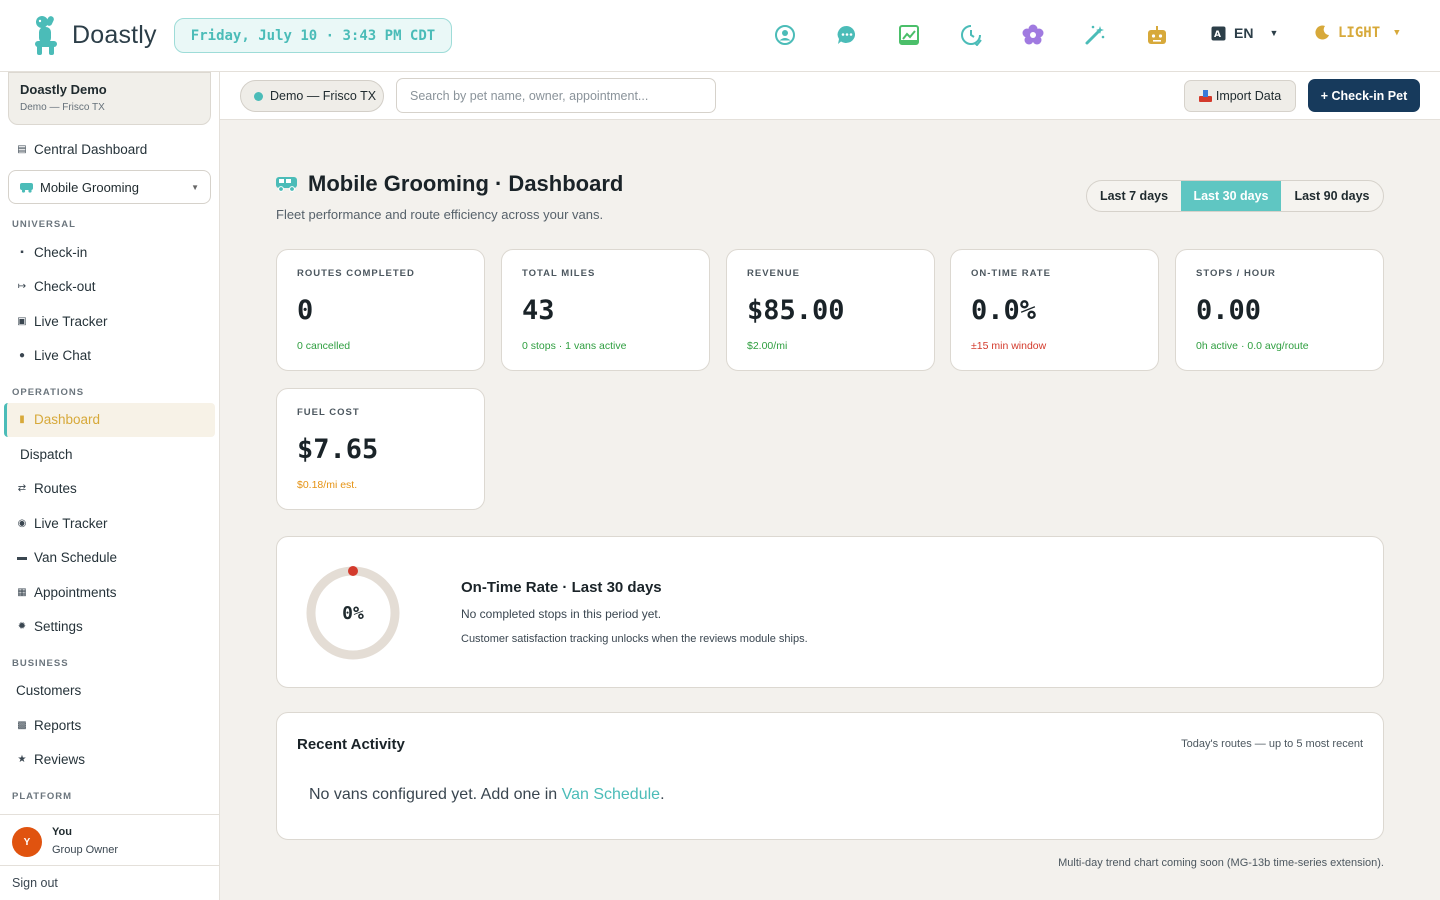  Describe the element at coordinates (53, 355) in the screenshot. I see `sidebar-item-live-chat: ● Live Chat` at that location.